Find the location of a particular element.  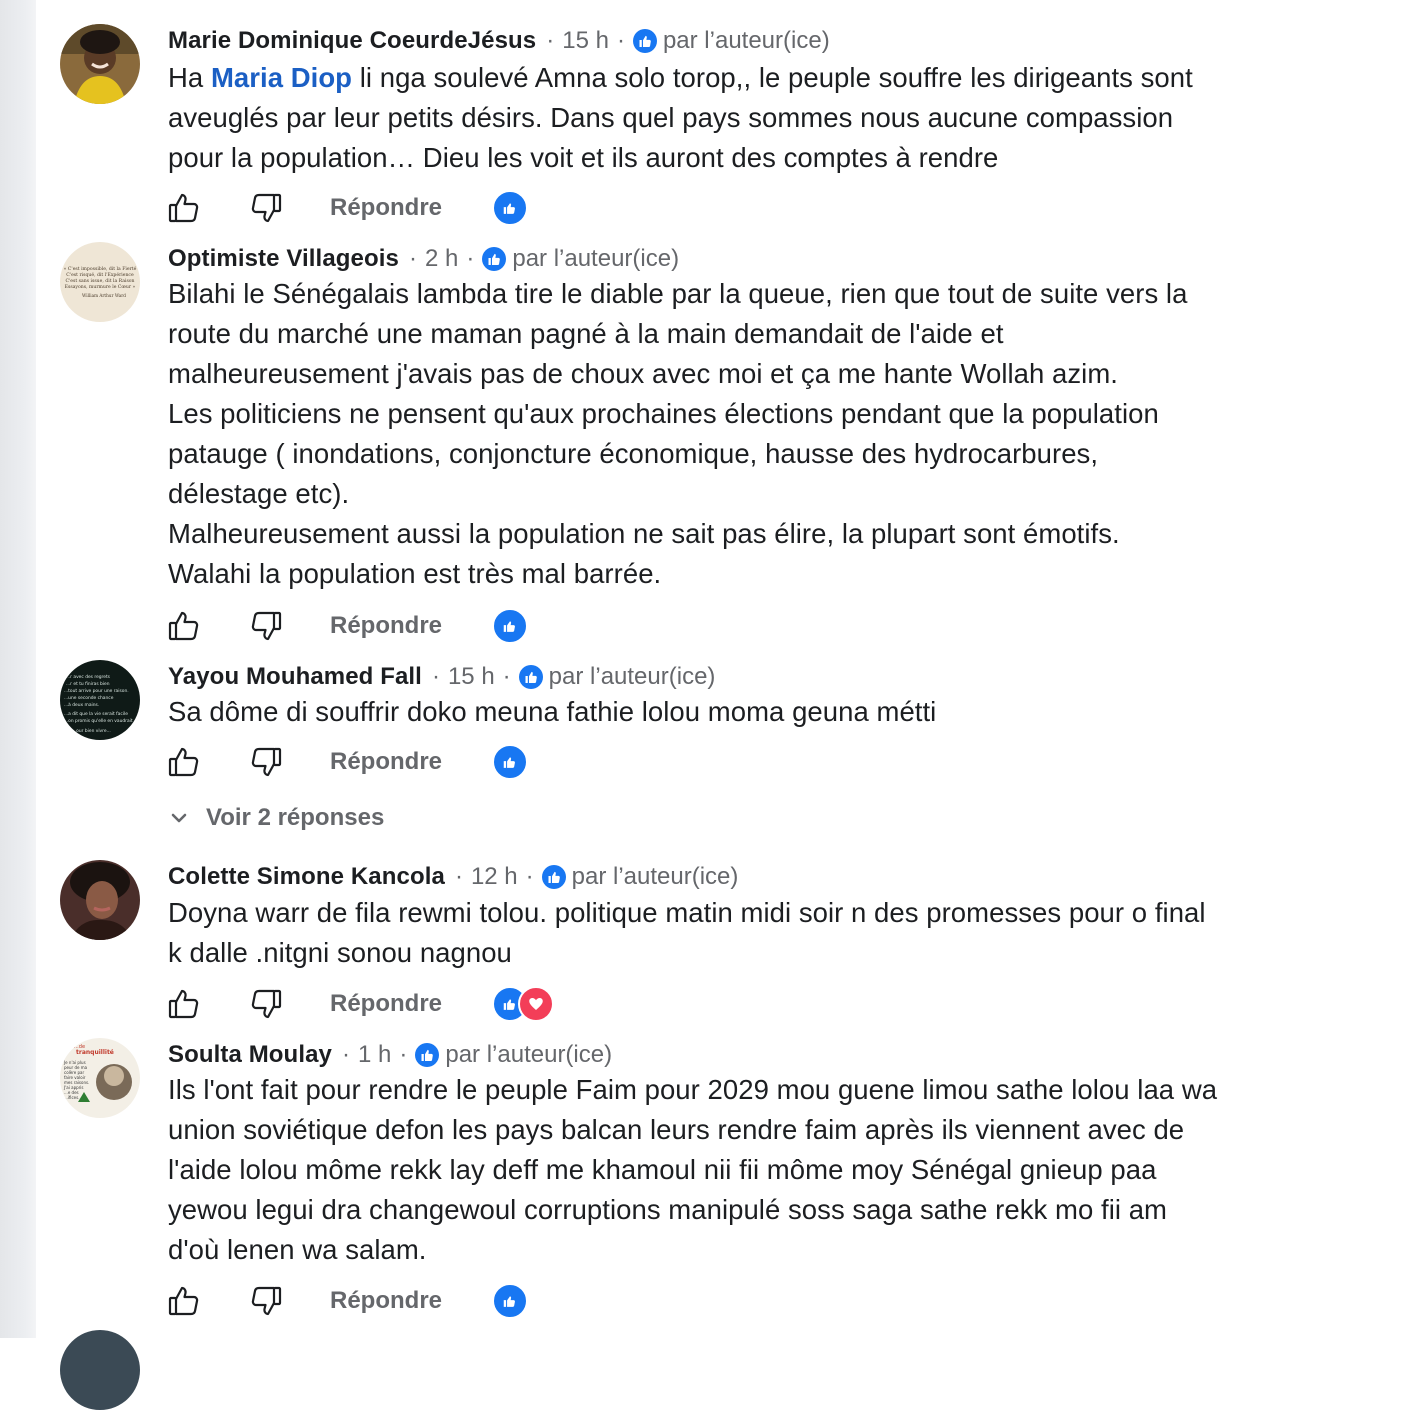

heart-reaction-icon is located at coordinates (536, 1004).